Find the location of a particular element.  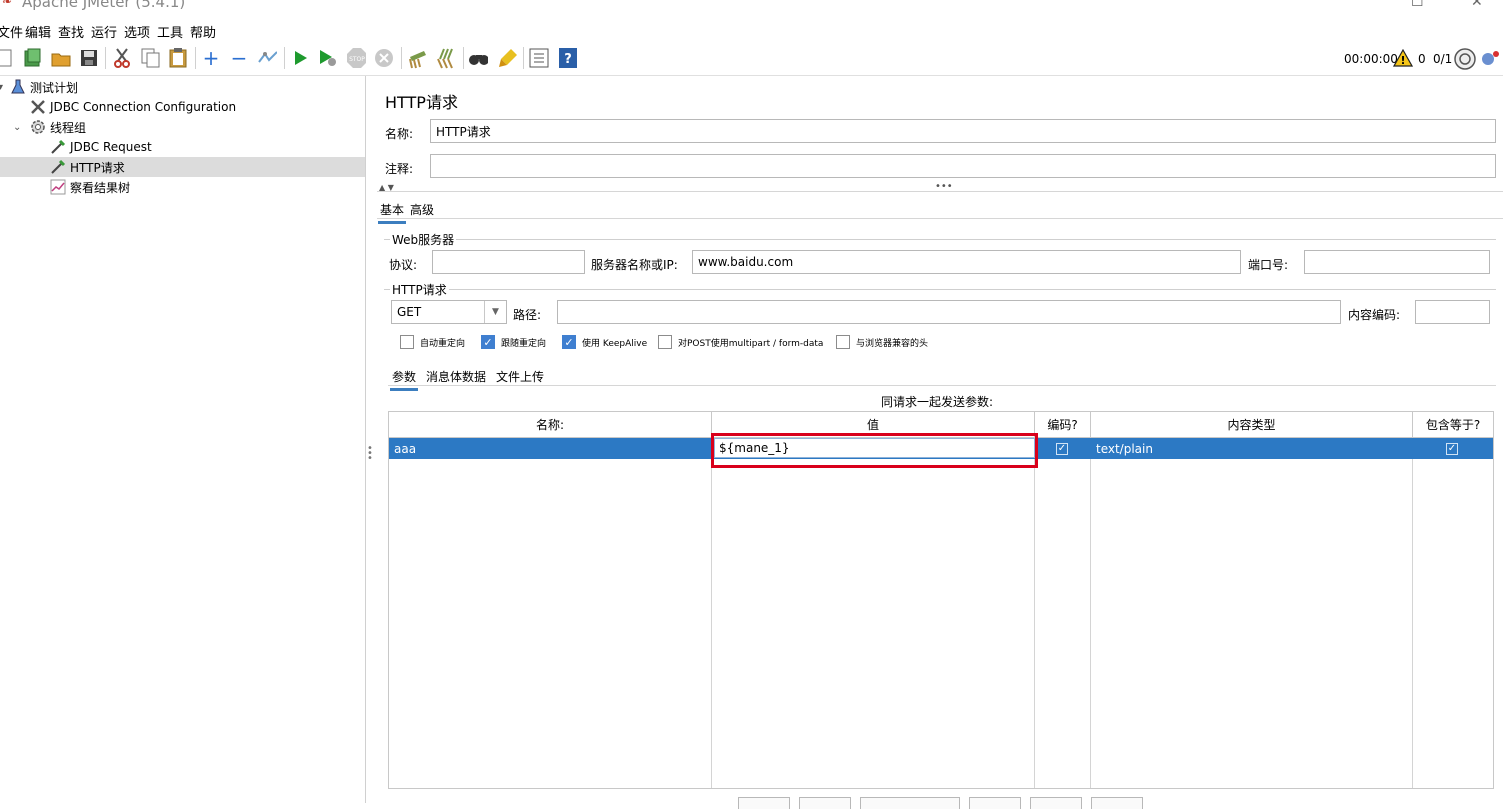

chevron-down-icon: ▼ is located at coordinates (495, 312).